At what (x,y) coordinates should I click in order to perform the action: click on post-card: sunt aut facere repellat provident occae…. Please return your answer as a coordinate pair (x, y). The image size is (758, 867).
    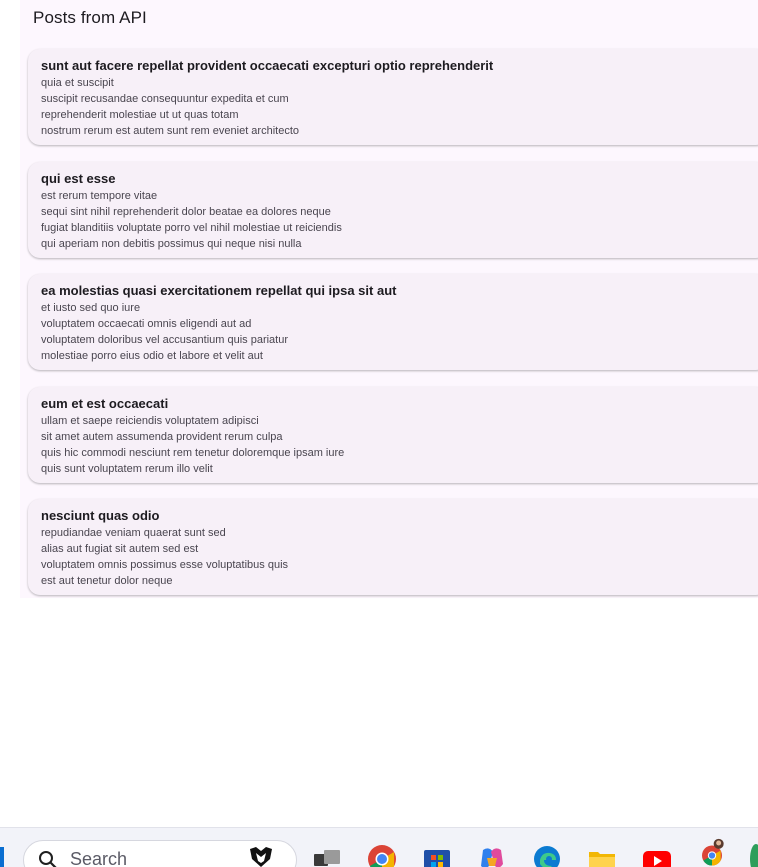
    Looking at the image, I should click on (393, 97).